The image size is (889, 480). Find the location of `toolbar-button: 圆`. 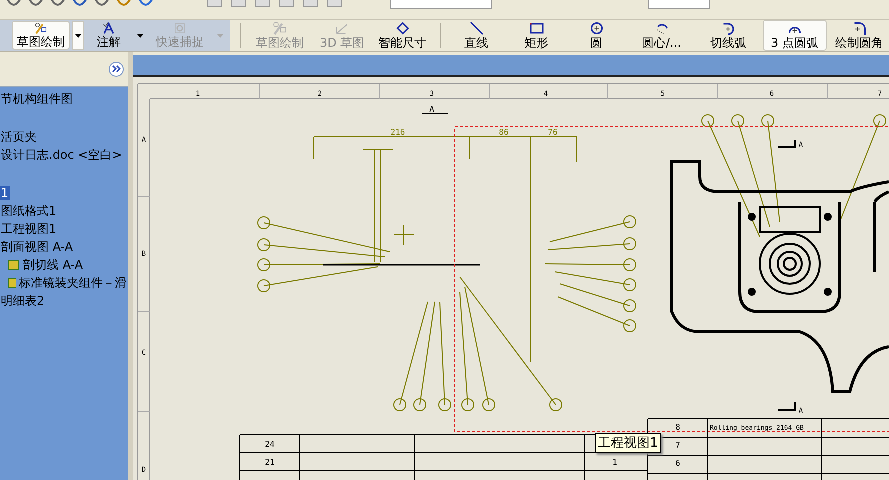

toolbar-button: 圆 is located at coordinates (596, 35).